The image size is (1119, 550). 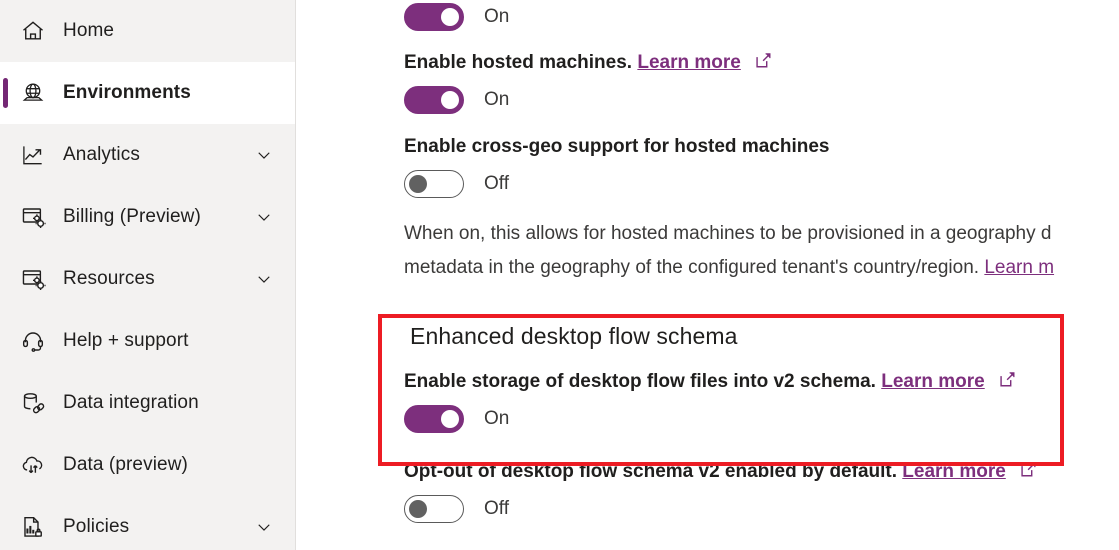 What do you see at coordinates (131, 402) in the screenshot?
I see `sidebar-item-label: Data integration` at bounding box center [131, 402].